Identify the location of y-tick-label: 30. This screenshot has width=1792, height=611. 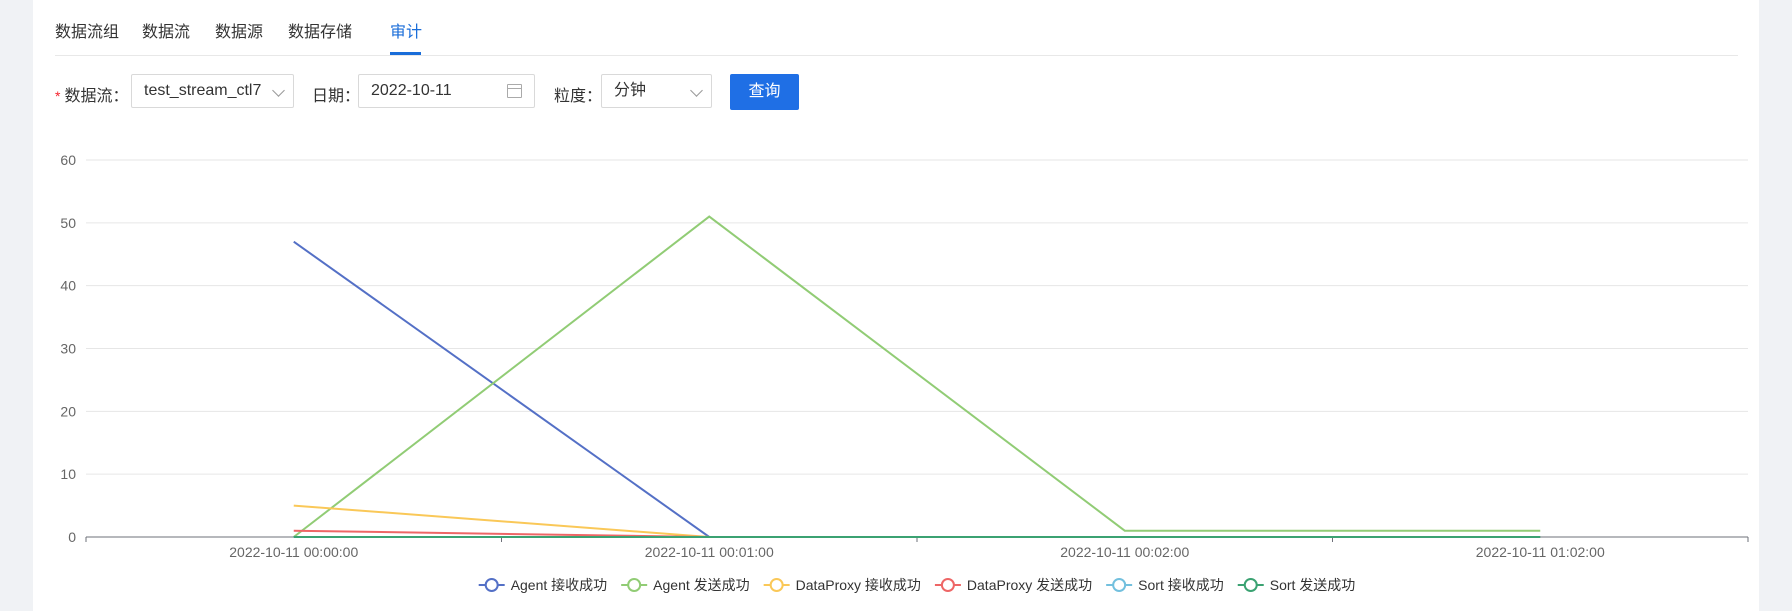
(68, 349).